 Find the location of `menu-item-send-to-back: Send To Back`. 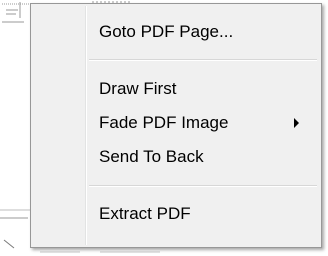

menu-item-send-to-back: Send To Back is located at coordinates (176, 157).